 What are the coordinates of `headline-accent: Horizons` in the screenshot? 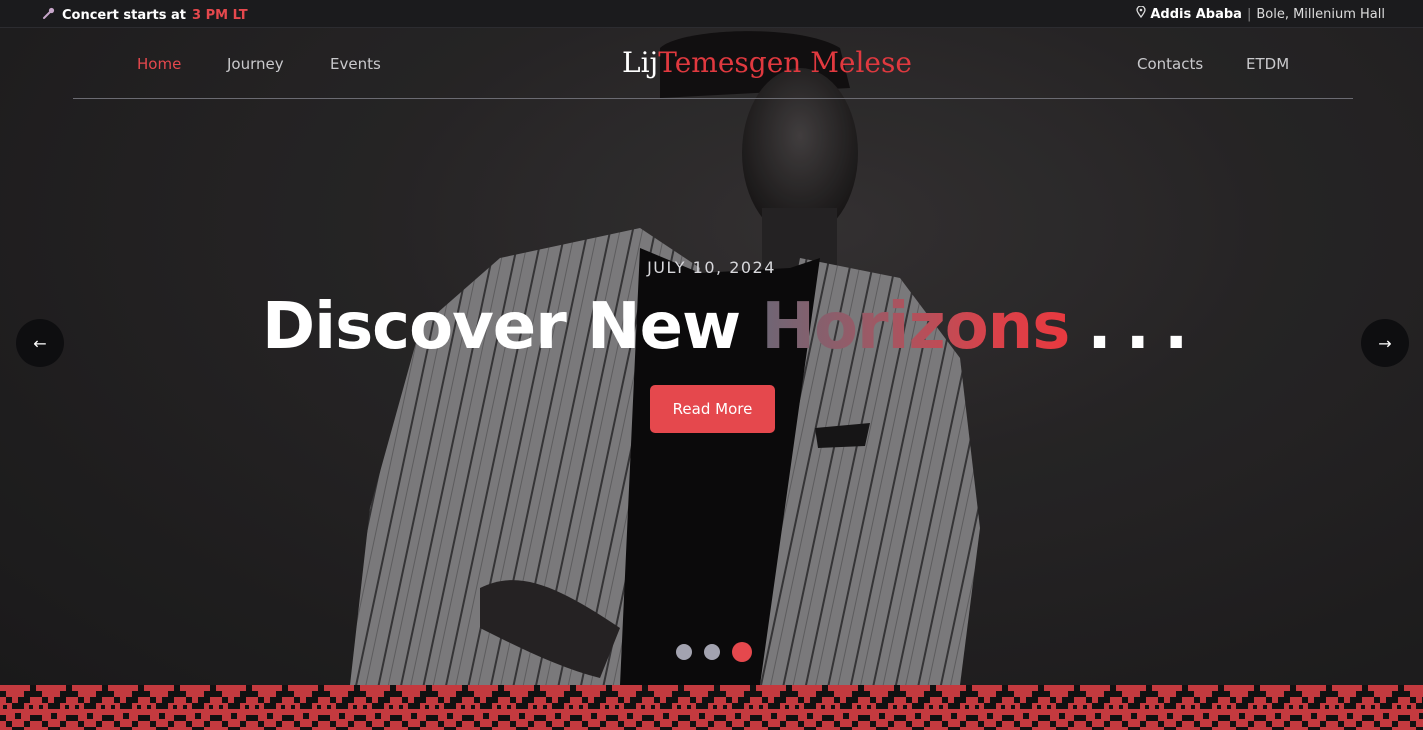 It's located at (915, 327).